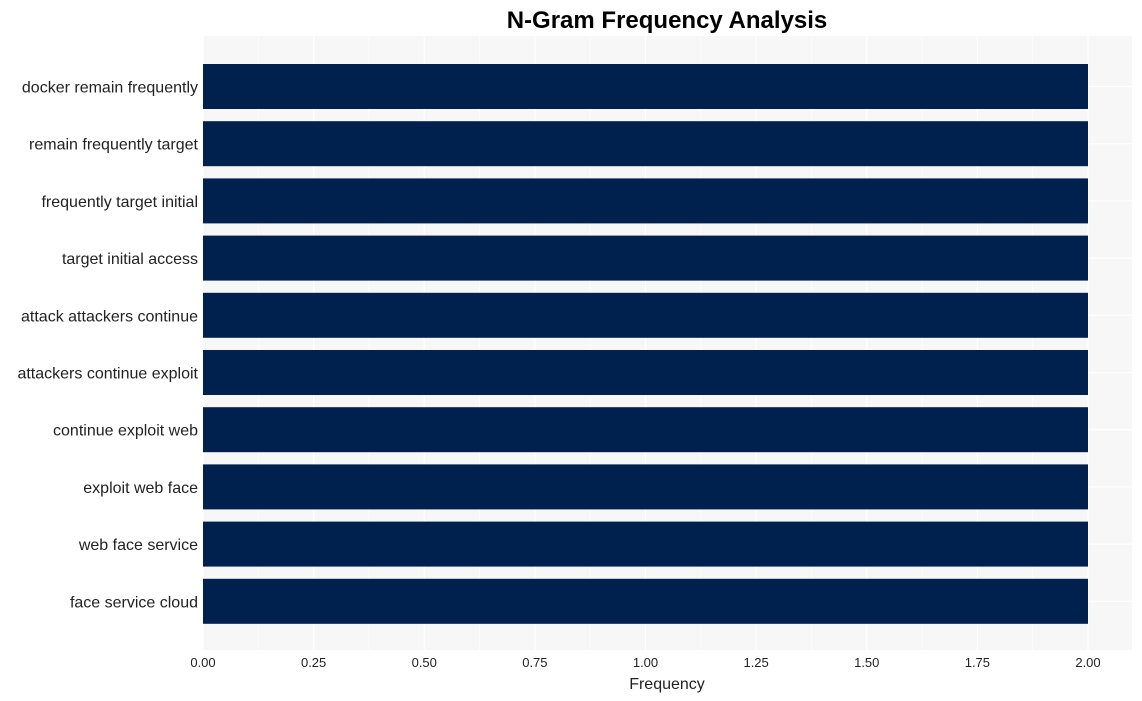 Image resolution: width=1142 pixels, height=701 pixels. What do you see at coordinates (534, 662) in the screenshot?
I see `x-tick-label: 0.75` at bounding box center [534, 662].